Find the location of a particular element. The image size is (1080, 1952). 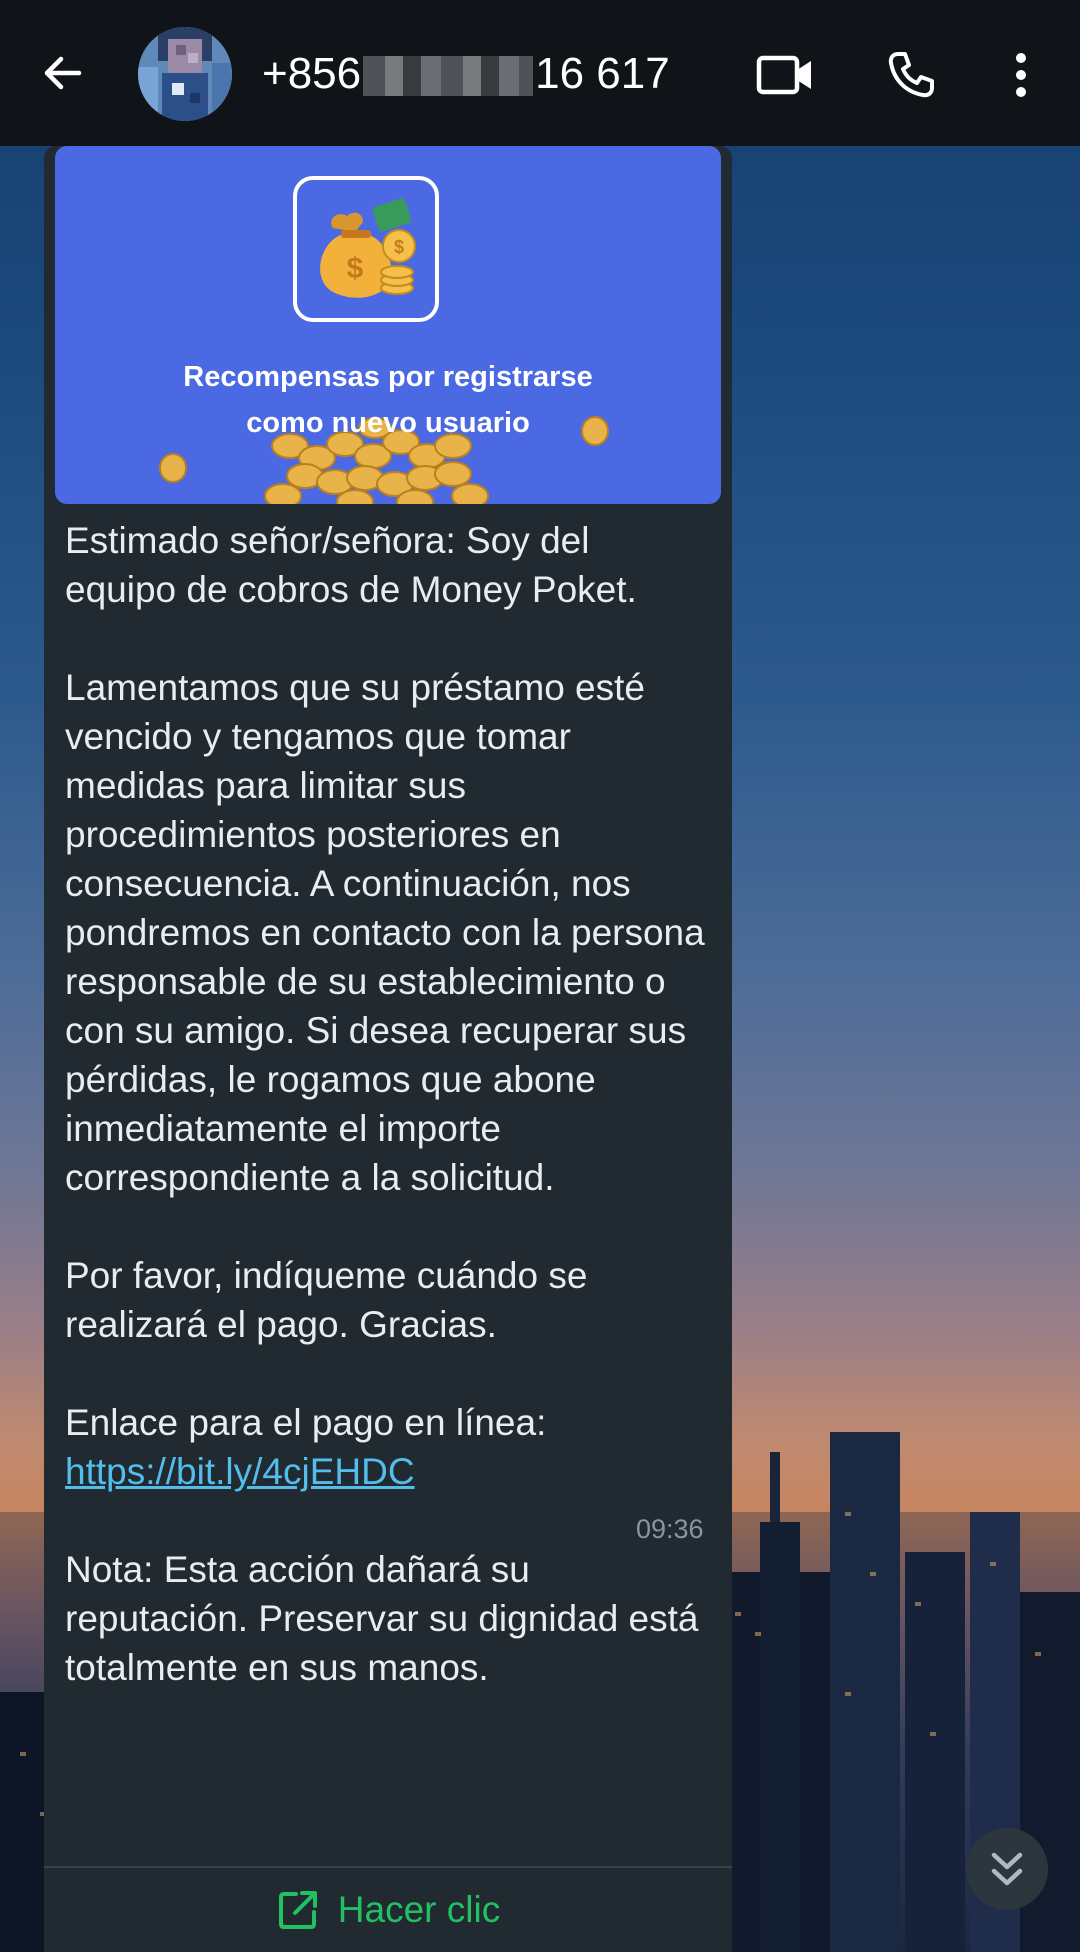

phone-icon is located at coordinates (911, 75).